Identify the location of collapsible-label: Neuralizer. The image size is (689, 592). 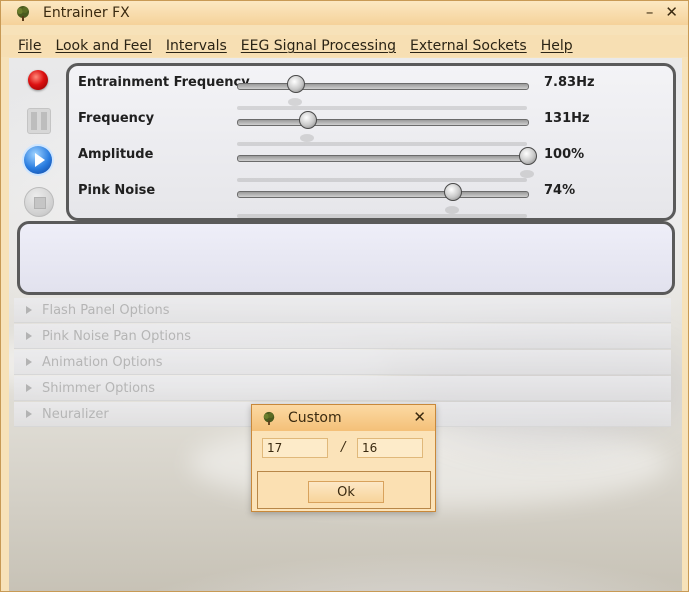
(75, 414).